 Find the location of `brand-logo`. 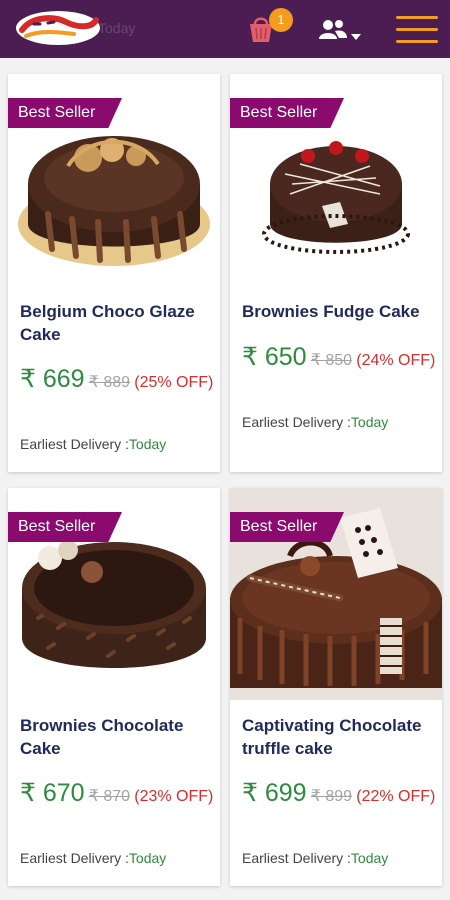

brand-logo is located at coordinates (58, 28).